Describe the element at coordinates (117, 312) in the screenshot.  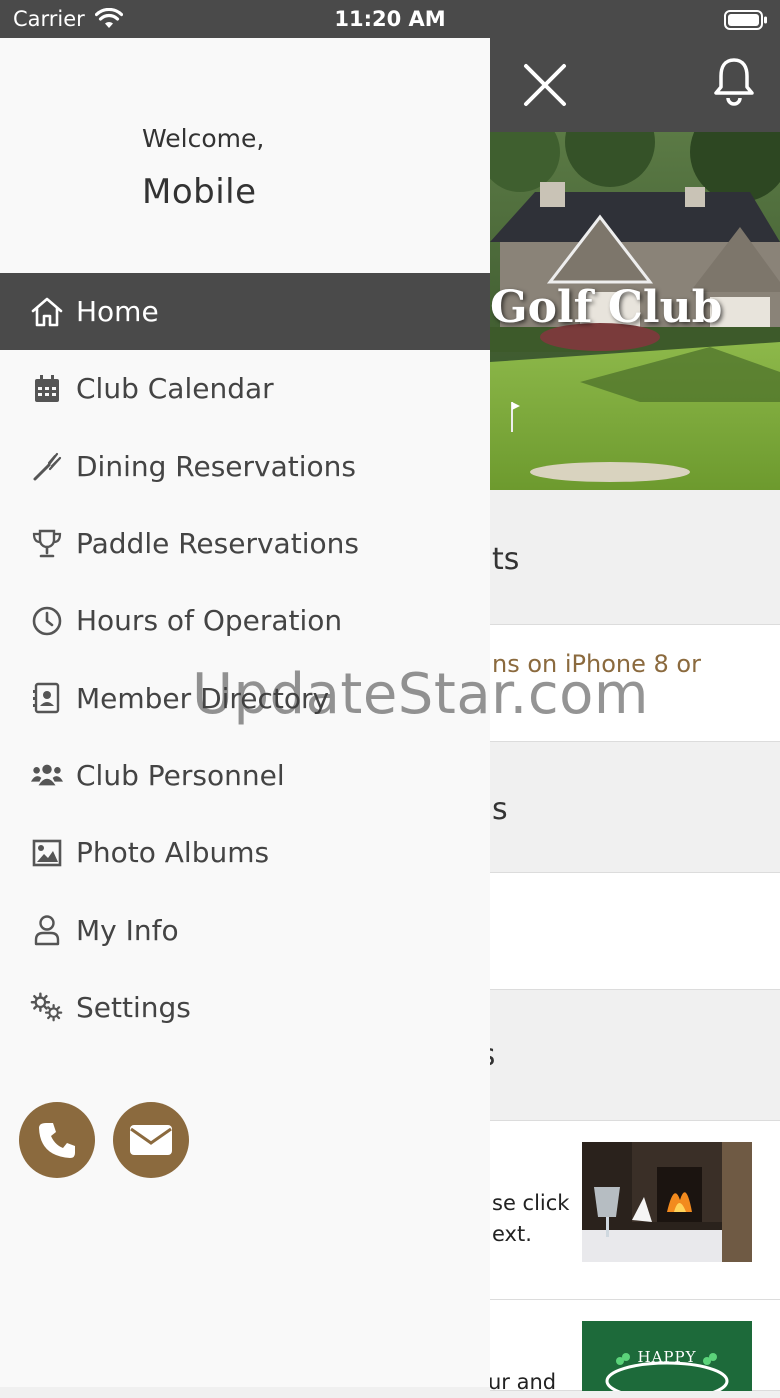
I see `menu-item-label: Home` at that location.